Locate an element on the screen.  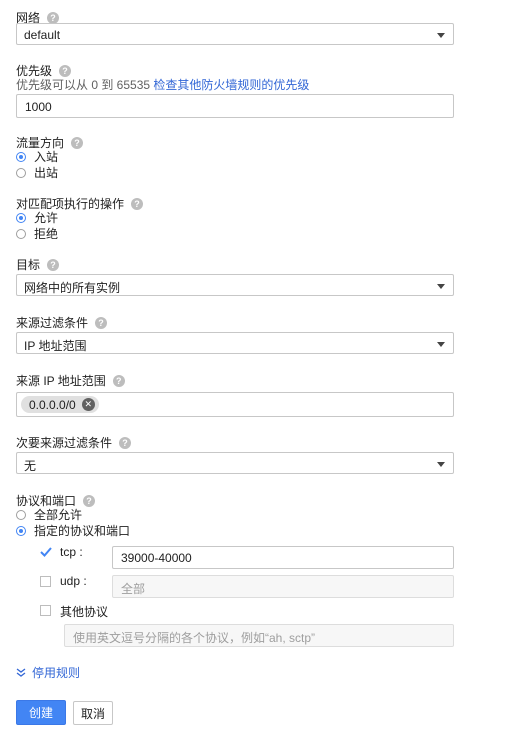
priority-hint: 优先级可以从 0 到 65535 检查其他防火墙规则的优先级 is located at coordinates (163, 85).